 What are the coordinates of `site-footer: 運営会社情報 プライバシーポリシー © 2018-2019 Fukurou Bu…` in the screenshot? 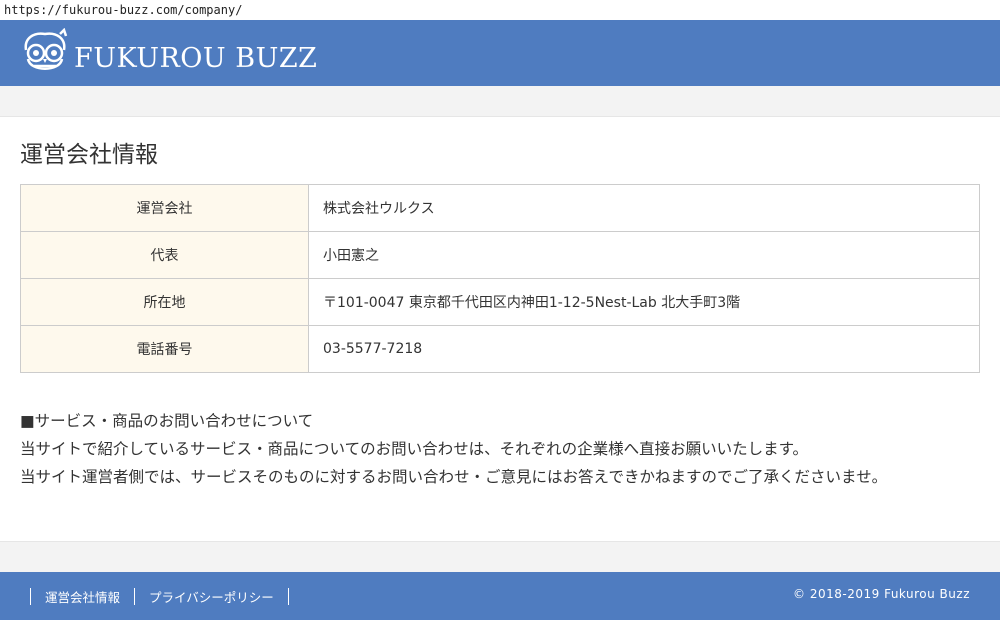 It's located at (500, 596).